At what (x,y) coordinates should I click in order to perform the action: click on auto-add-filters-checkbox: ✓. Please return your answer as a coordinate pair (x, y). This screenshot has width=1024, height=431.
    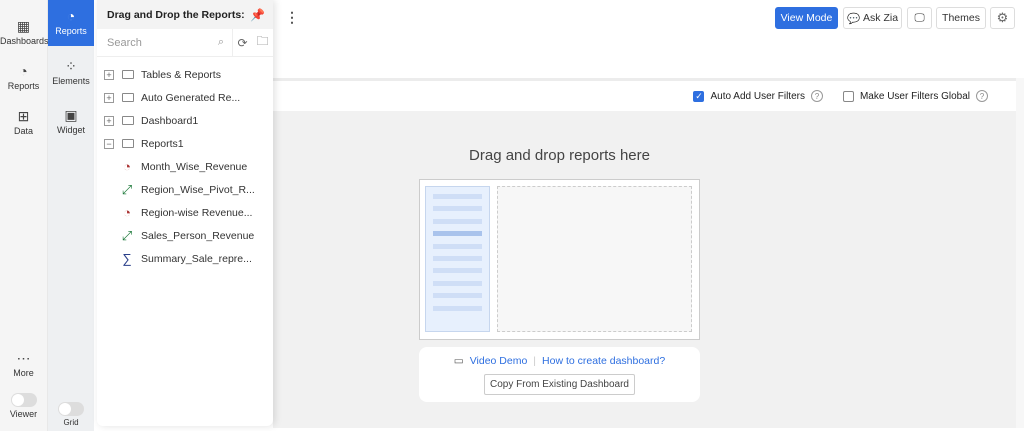
    Looking at the image, I should click on (699, 96).